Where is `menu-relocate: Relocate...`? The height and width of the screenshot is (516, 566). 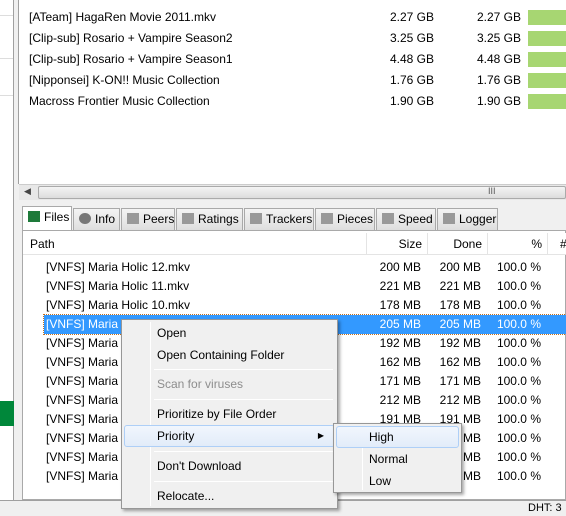 menu-relocate: Relocate... is located at coordinates (229, 496).